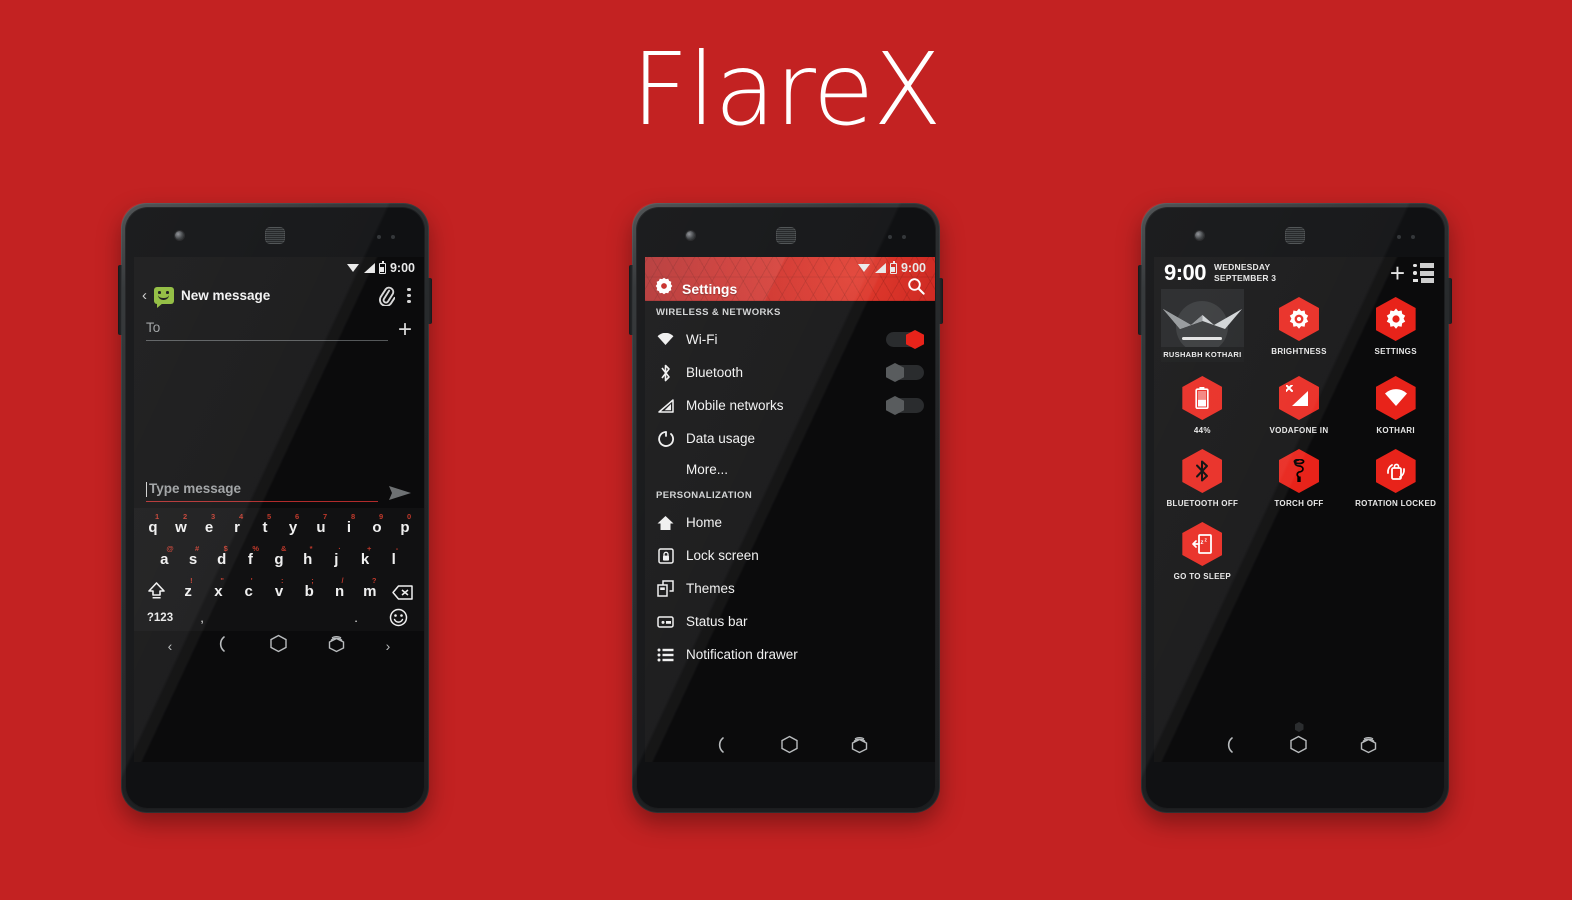 Image resolution: width=1572 pixels, height=900 pixels. I want to click on settings-item-lock-screen: Lock screen, so click(790, 555).